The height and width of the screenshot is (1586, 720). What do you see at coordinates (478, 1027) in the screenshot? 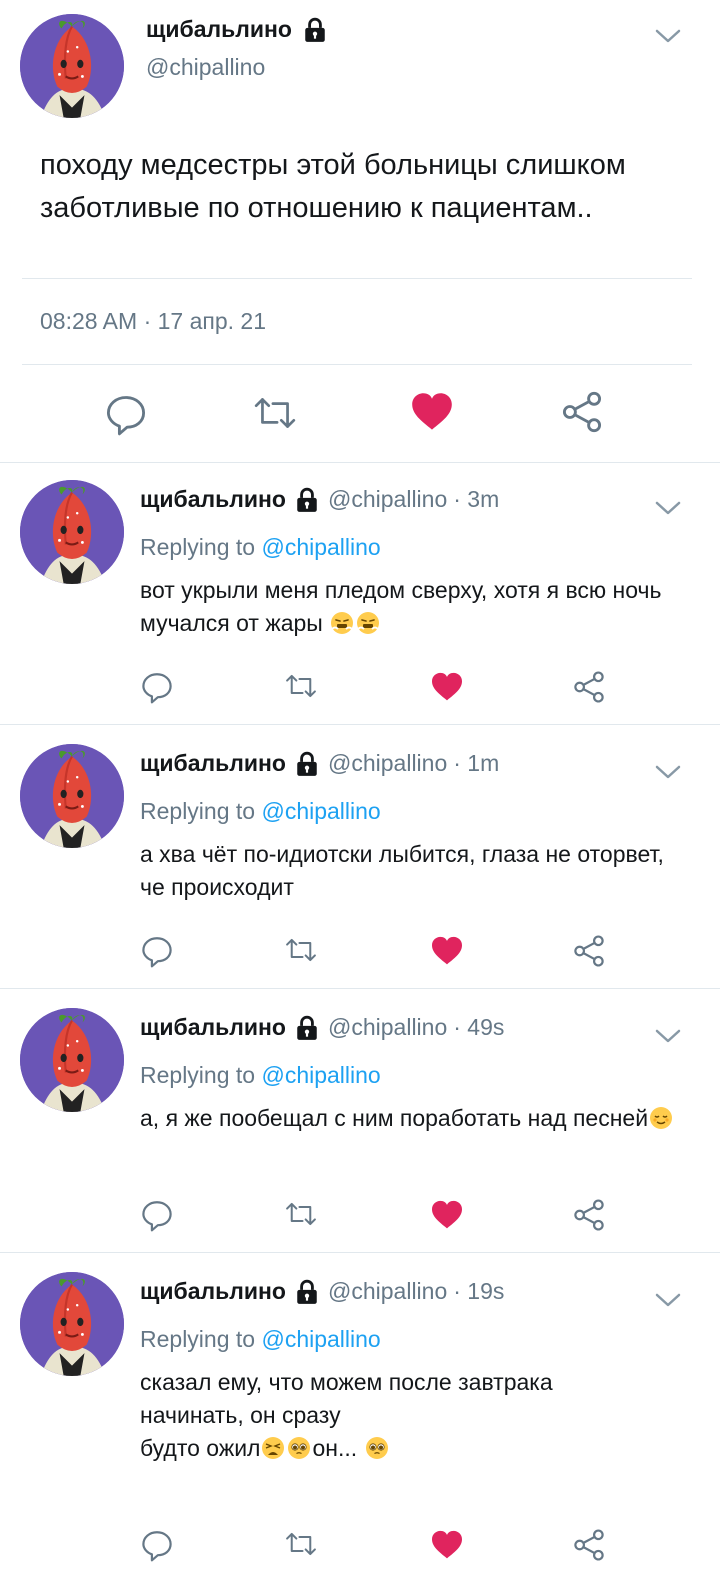
I see `tweet-time: · 49s` at bounding box center [478, 1027].